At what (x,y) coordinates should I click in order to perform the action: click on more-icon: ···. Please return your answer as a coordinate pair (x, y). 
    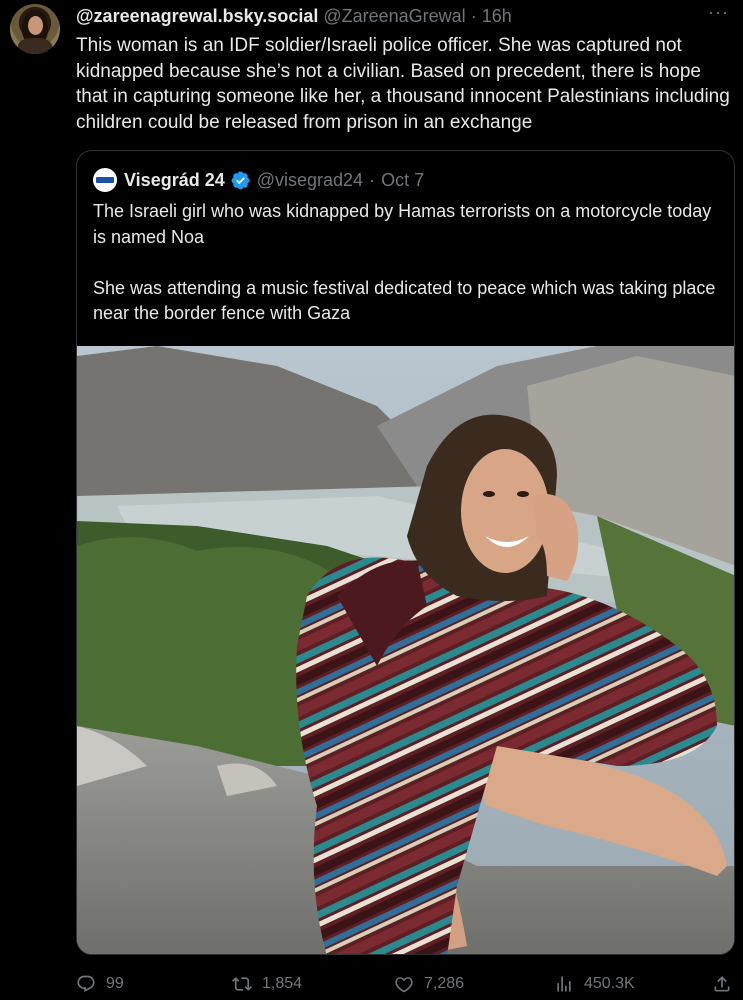
    Looking at the image, I should click on (718, 12).